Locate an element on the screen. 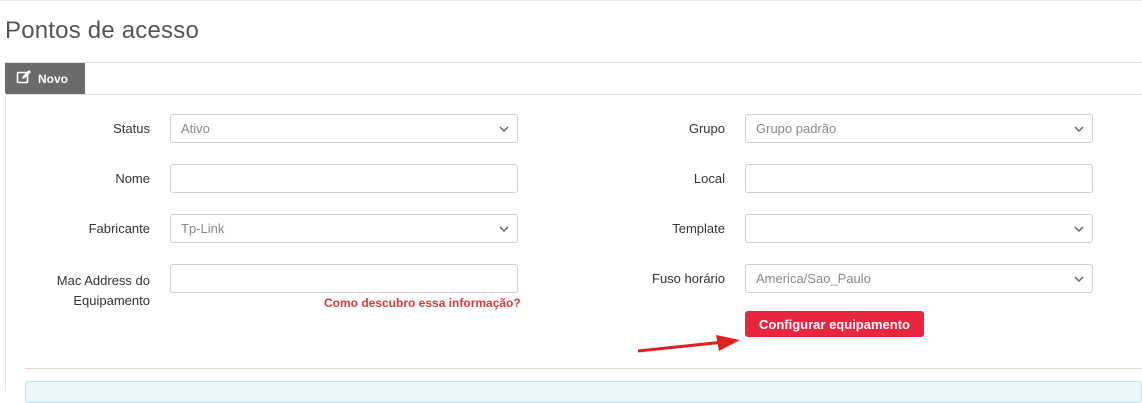  red-arrow-annotation is located at coordinates (688, 344).